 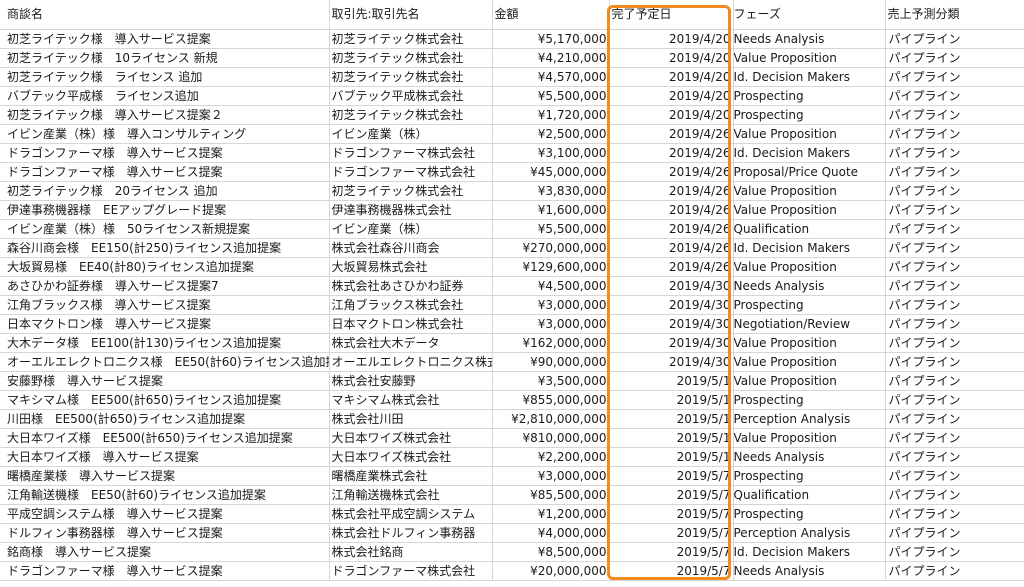 What do you see at coordinates (165, 58) in the screenshot?
I see `opportunity-name-cell: 初芝ライテック様 10ライセンス 新規` at bounding box center [165, 58].